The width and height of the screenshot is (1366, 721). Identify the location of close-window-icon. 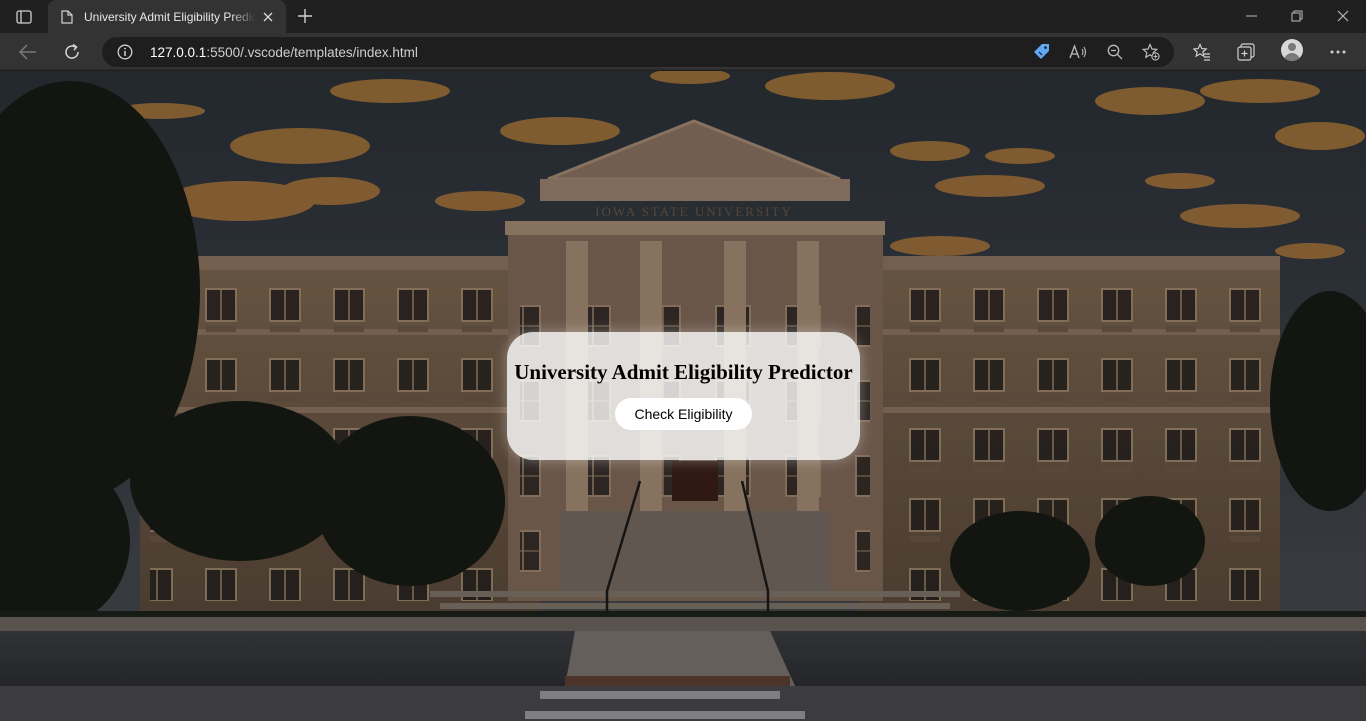
(1343, 16).